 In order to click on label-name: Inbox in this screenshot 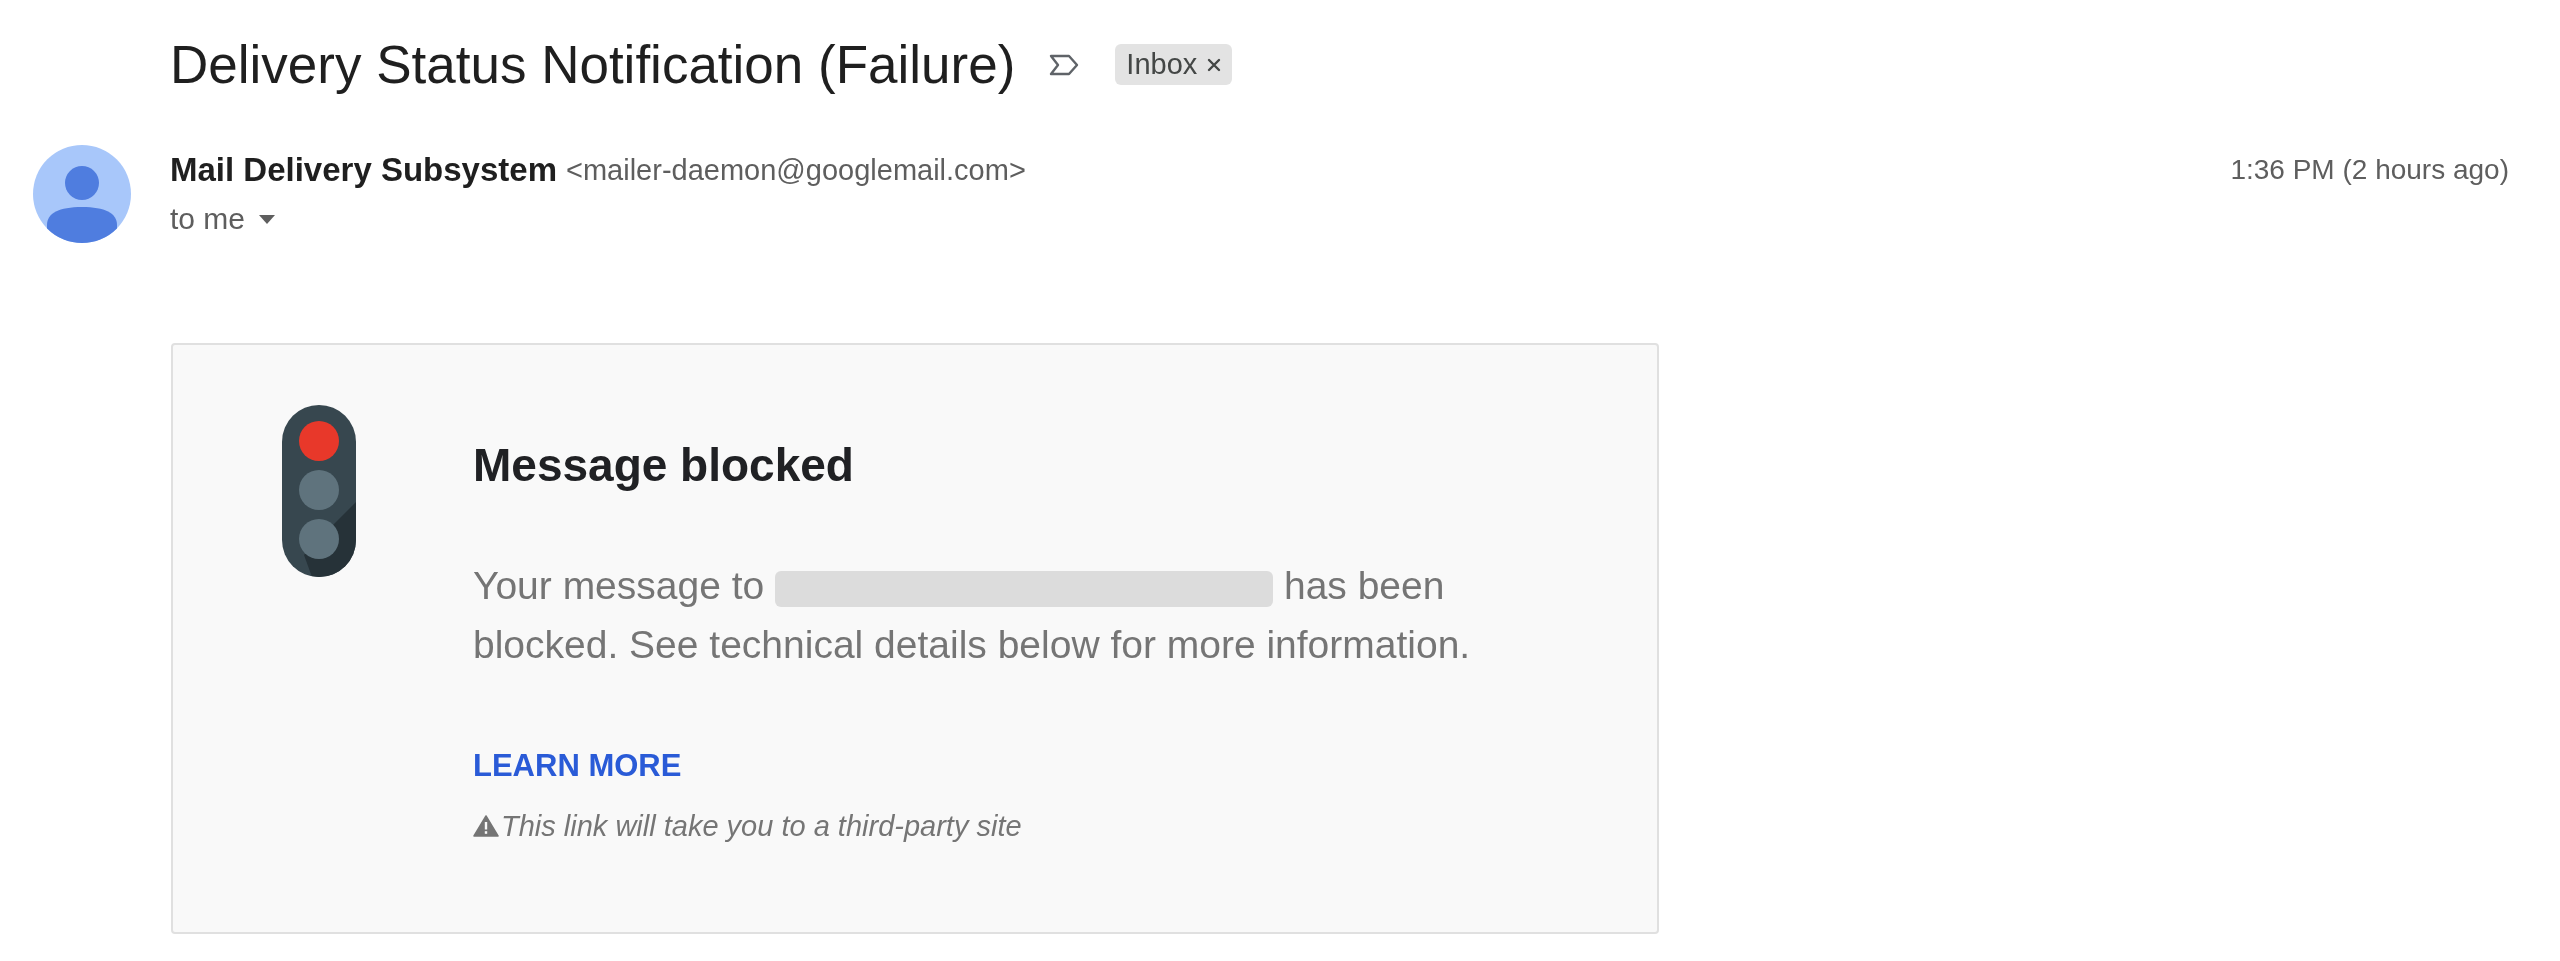, I will do `click(1162, 64)`.